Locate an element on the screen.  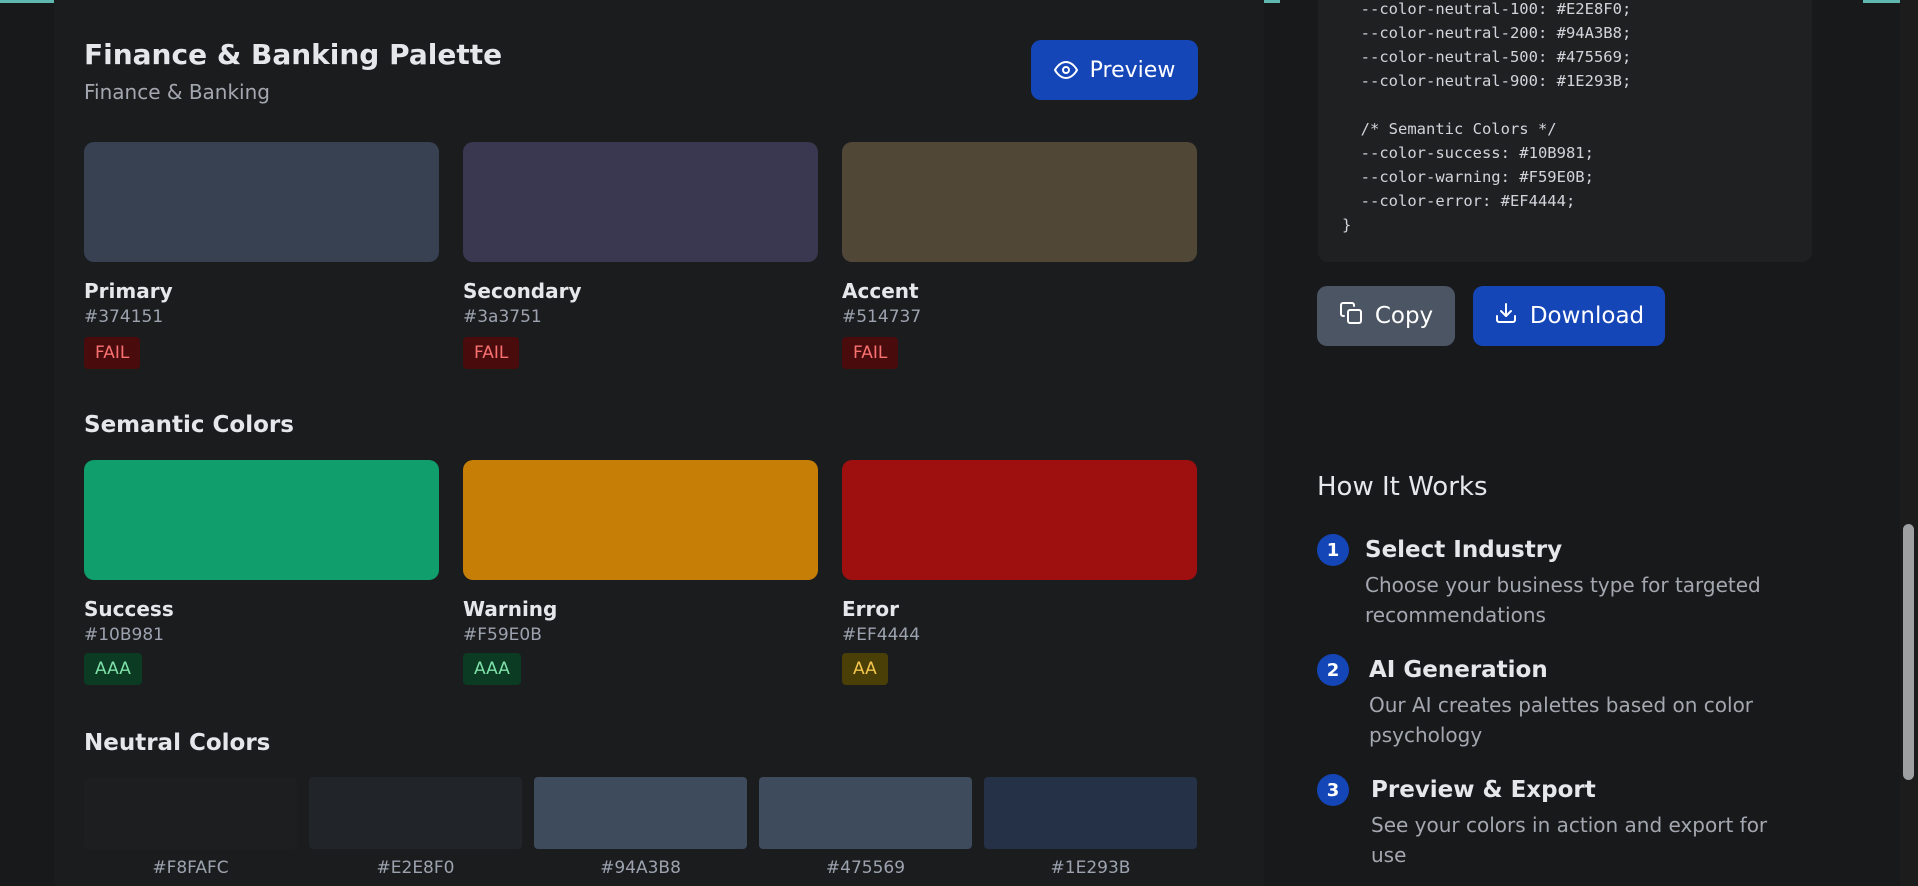
primary-name: Primary is located at coordinates (128, 291).